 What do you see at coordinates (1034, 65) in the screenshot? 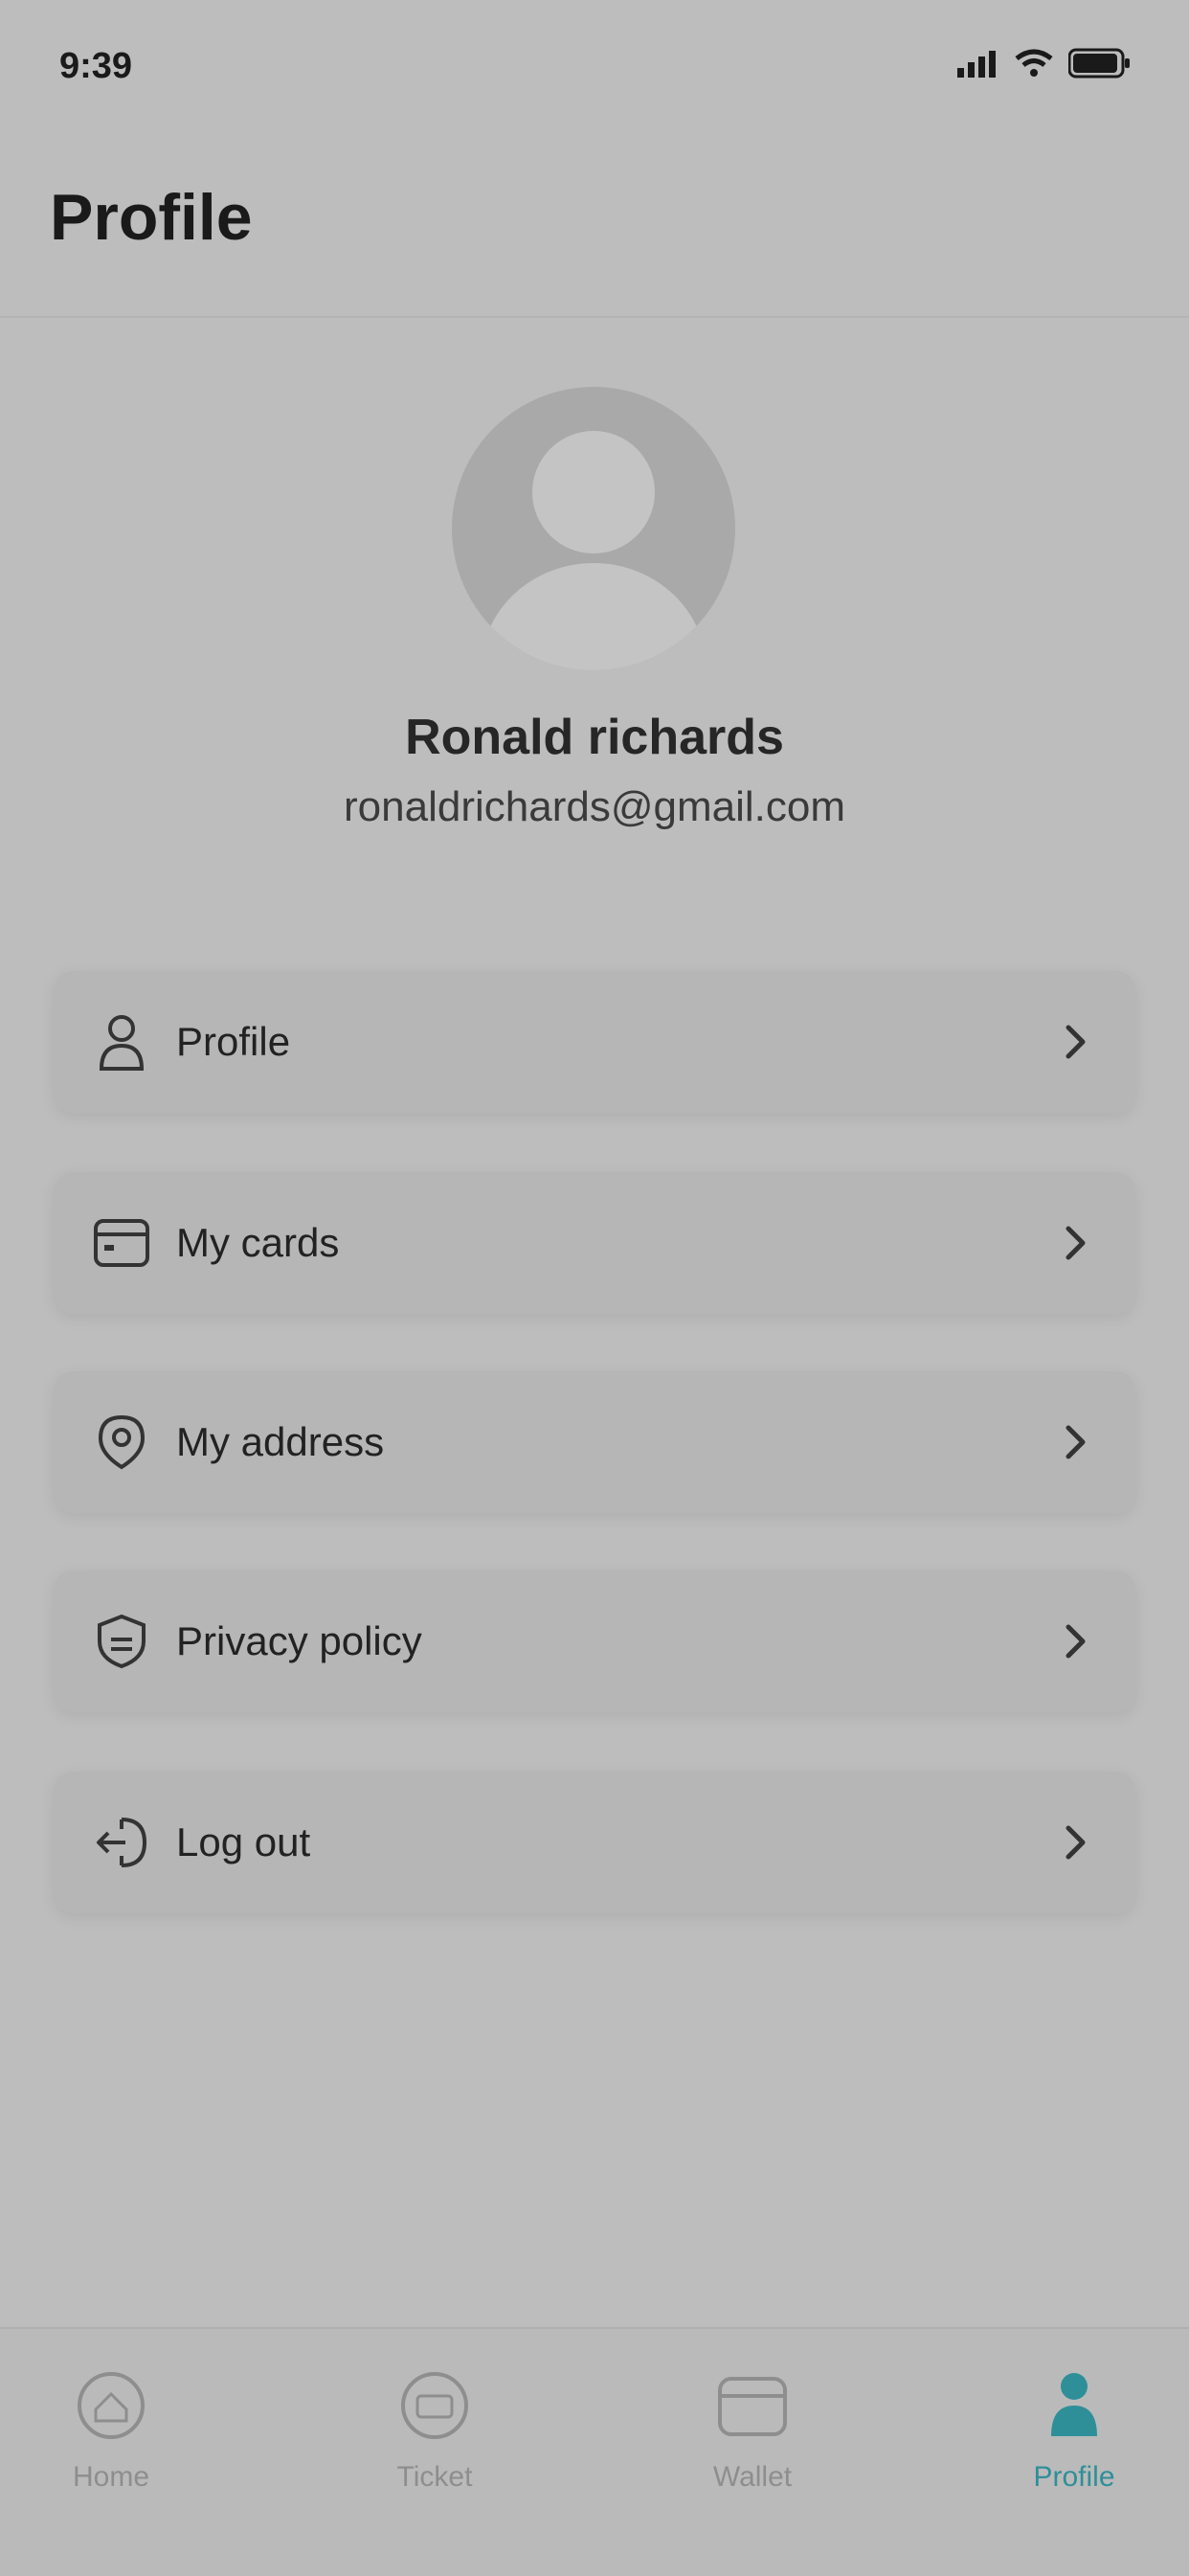
I see `wifi-icon` at bounding box center [1034, 65].